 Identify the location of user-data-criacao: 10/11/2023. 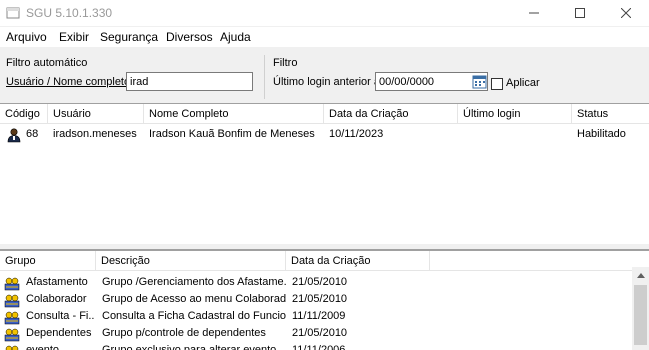
(356, 134).